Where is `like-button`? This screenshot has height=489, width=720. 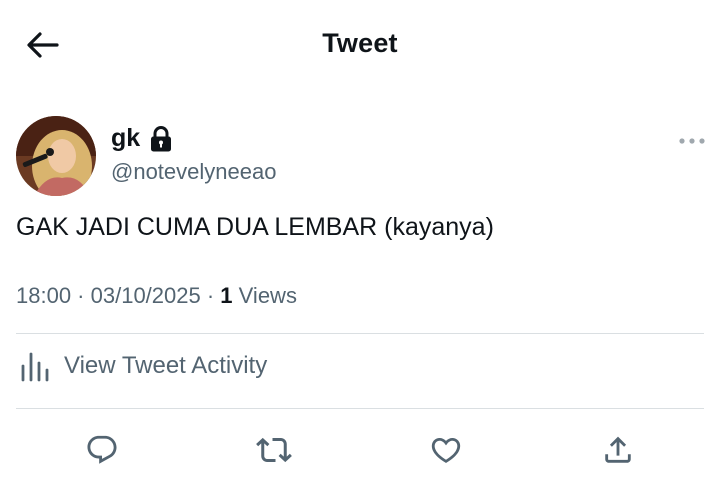
like-button is located at coordinates (446, 450).